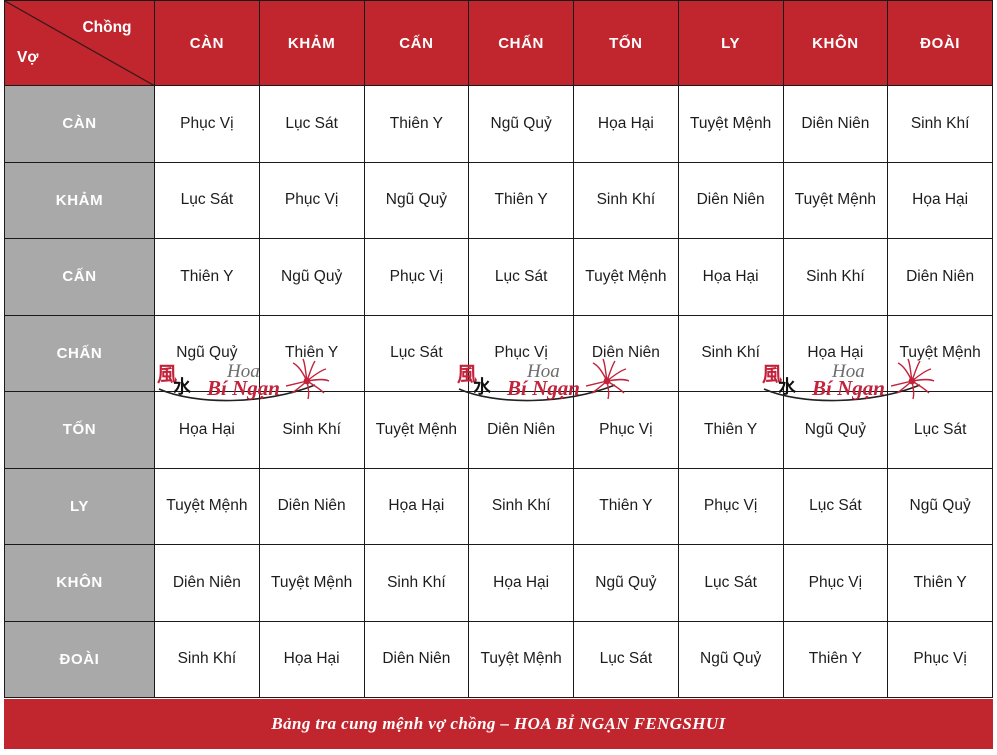 This screenshot has height=755, width=997. I want to click on column-header-kham: KHẢM, so click(311, 43).